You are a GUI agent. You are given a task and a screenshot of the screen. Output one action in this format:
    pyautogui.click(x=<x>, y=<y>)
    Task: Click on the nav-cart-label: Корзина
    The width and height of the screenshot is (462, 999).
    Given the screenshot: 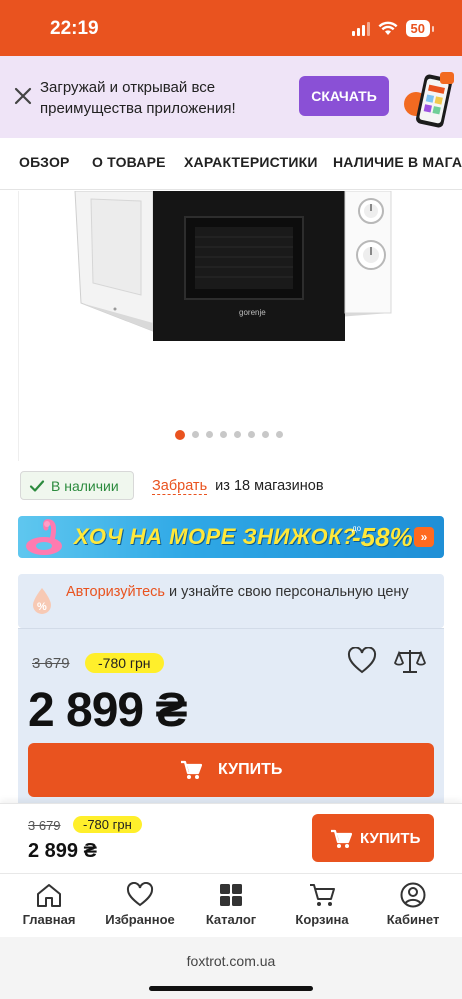 What is the action you would take?
    pyautogui.click(x=322, y=919)
    